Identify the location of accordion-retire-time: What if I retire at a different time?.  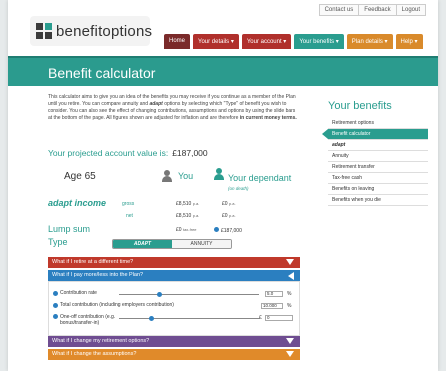
(174, 262).